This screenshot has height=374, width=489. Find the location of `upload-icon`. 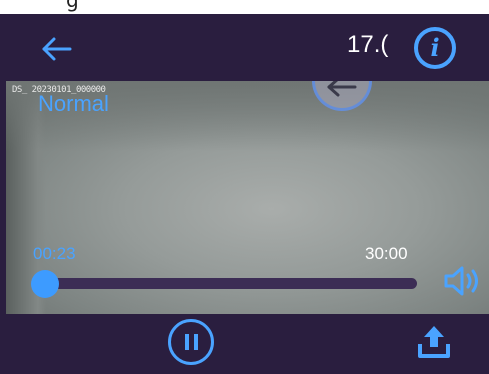

upload-icon is located at coordinates (434, 342).